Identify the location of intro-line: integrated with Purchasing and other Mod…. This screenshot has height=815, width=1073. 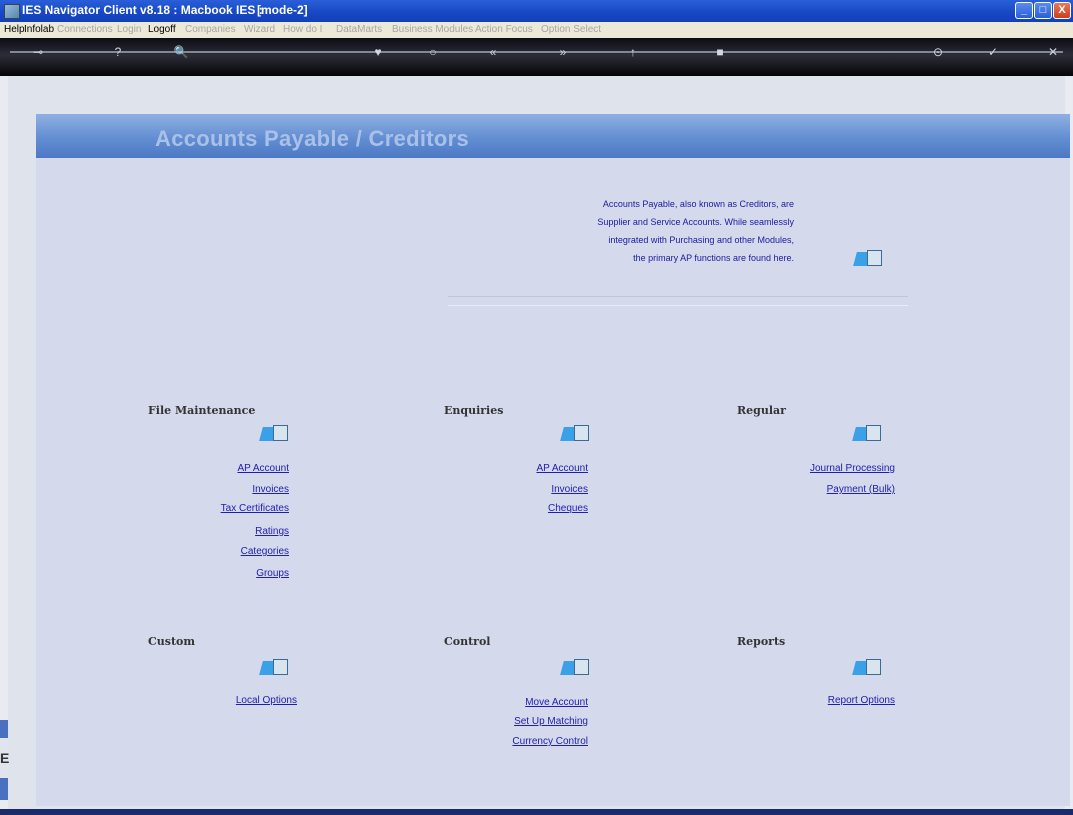
(701, 240).